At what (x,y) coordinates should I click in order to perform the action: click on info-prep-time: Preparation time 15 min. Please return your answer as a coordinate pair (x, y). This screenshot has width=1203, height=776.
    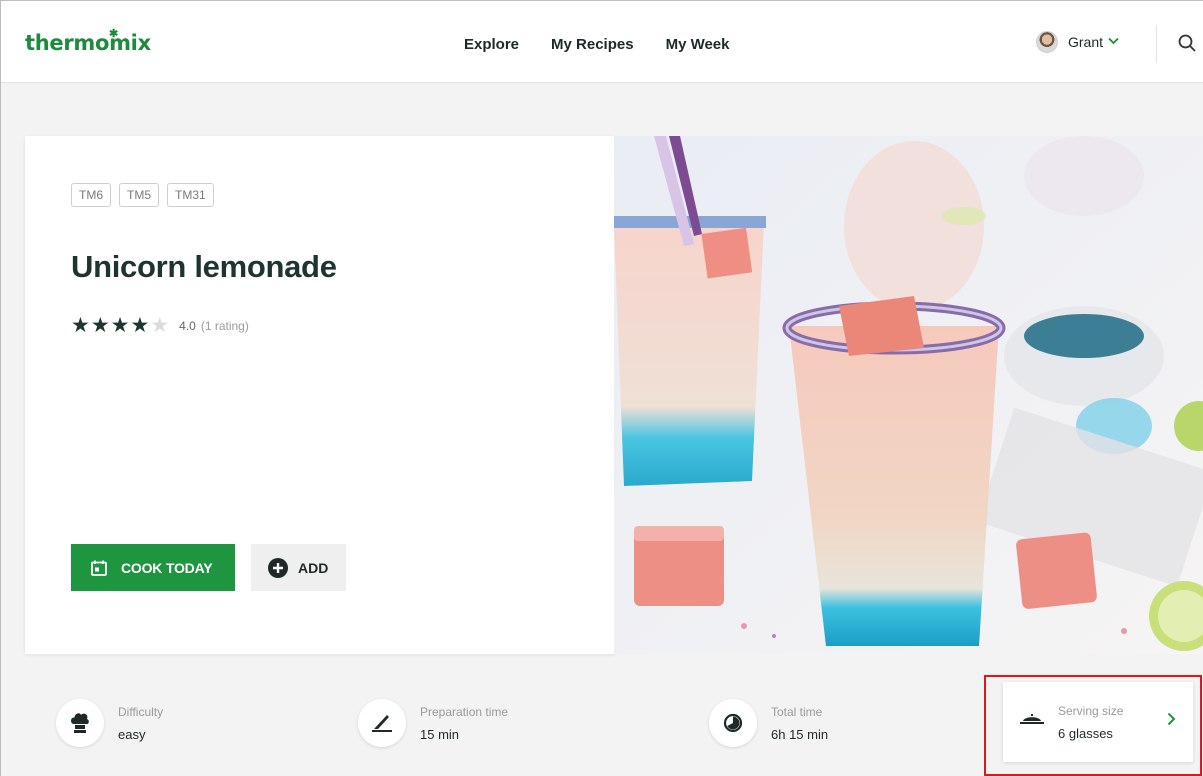
    Looking at the image, I should click on (433, 723).